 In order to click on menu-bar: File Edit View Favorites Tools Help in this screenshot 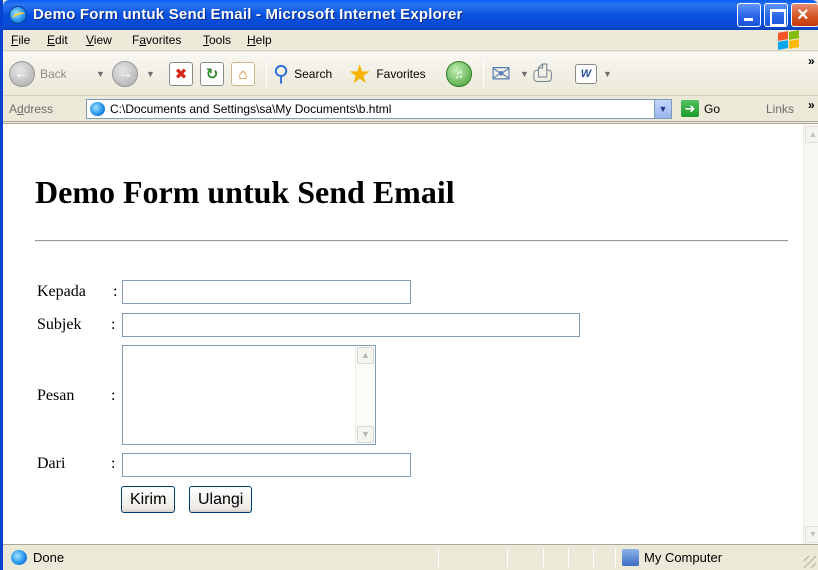, I will do `click(410, 40)`.